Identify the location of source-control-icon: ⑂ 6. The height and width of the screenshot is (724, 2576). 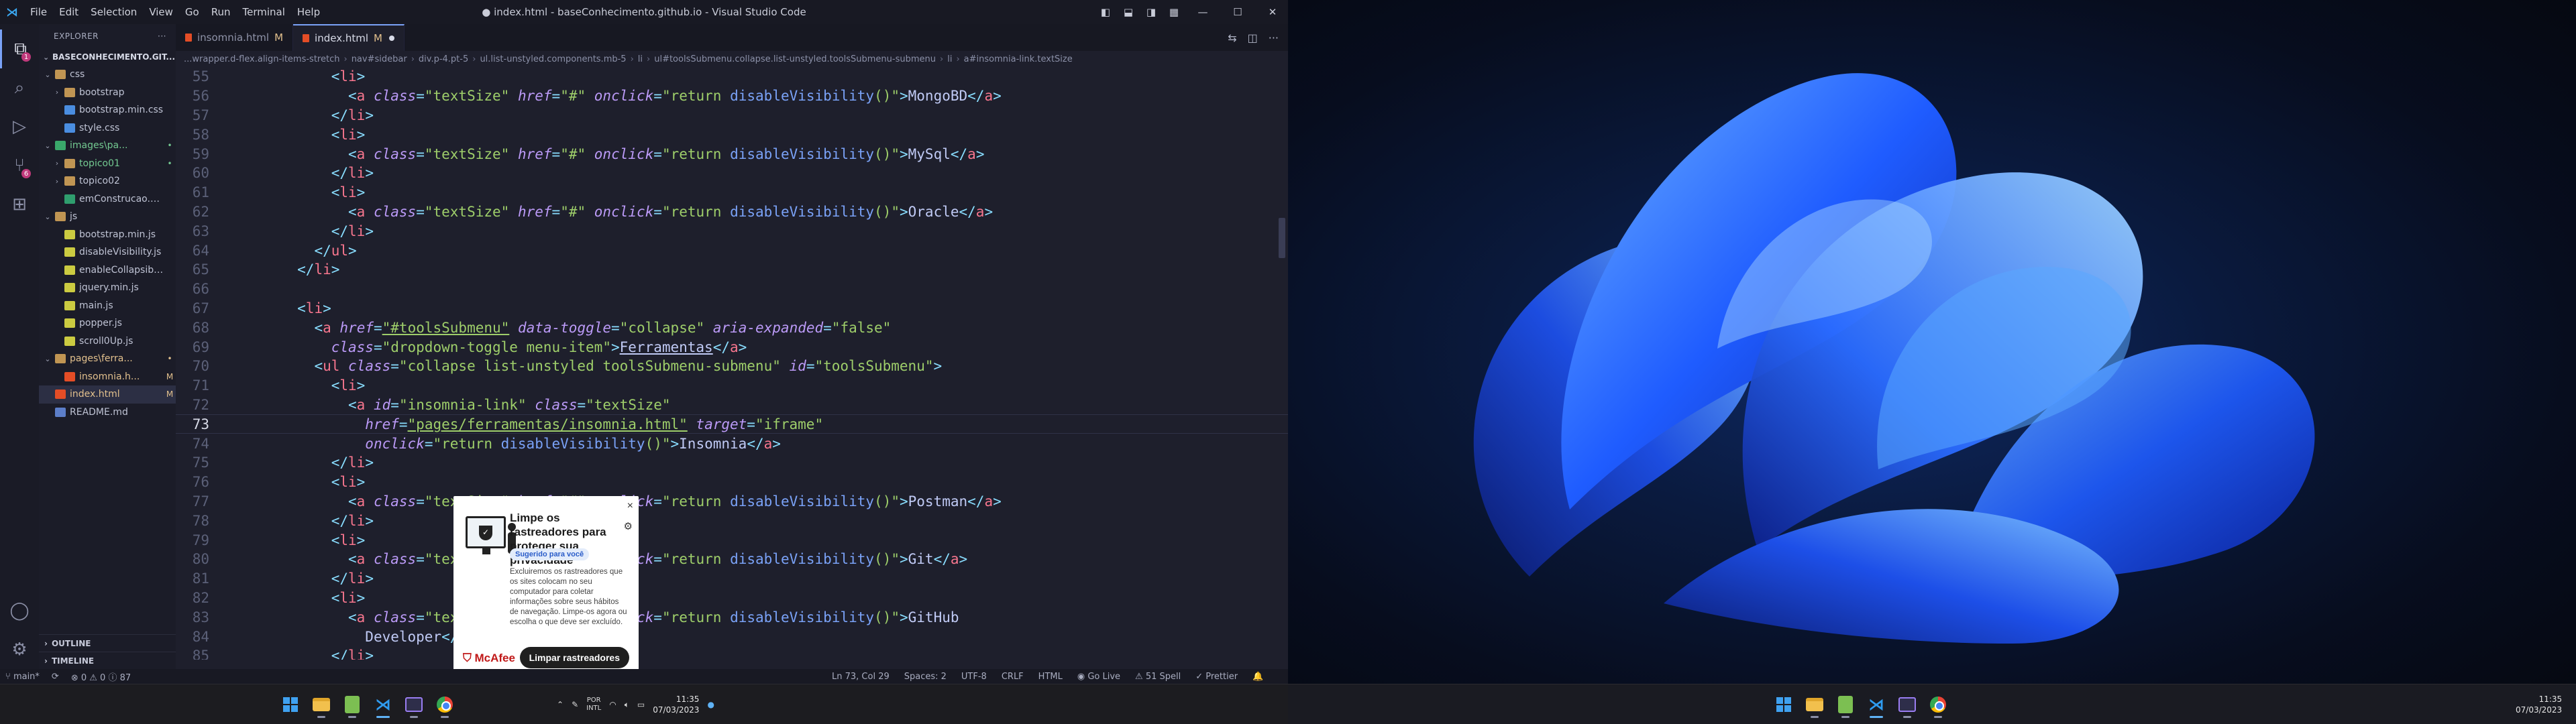
(19, 165).